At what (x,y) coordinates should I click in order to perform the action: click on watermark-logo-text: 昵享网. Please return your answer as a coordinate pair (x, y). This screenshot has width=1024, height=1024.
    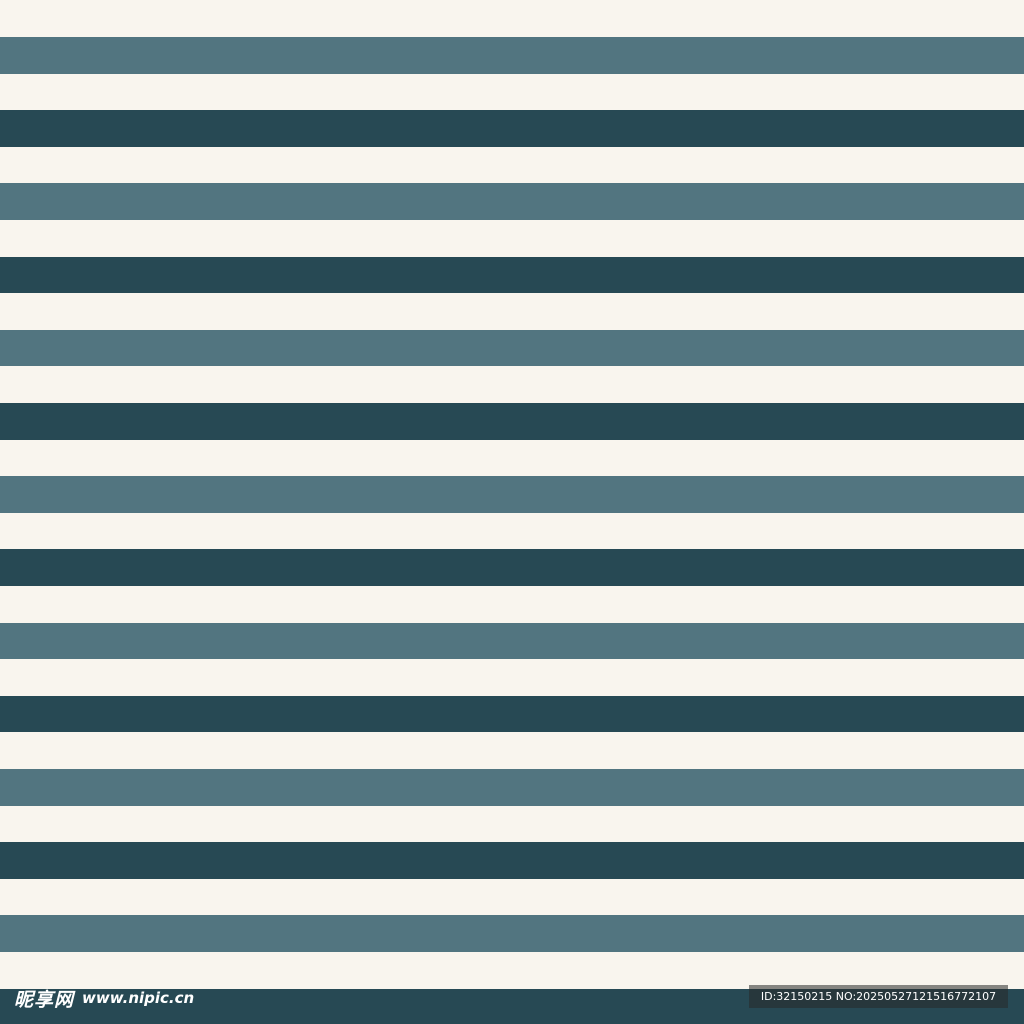
    Looking at the image, I should click on (44, 999).